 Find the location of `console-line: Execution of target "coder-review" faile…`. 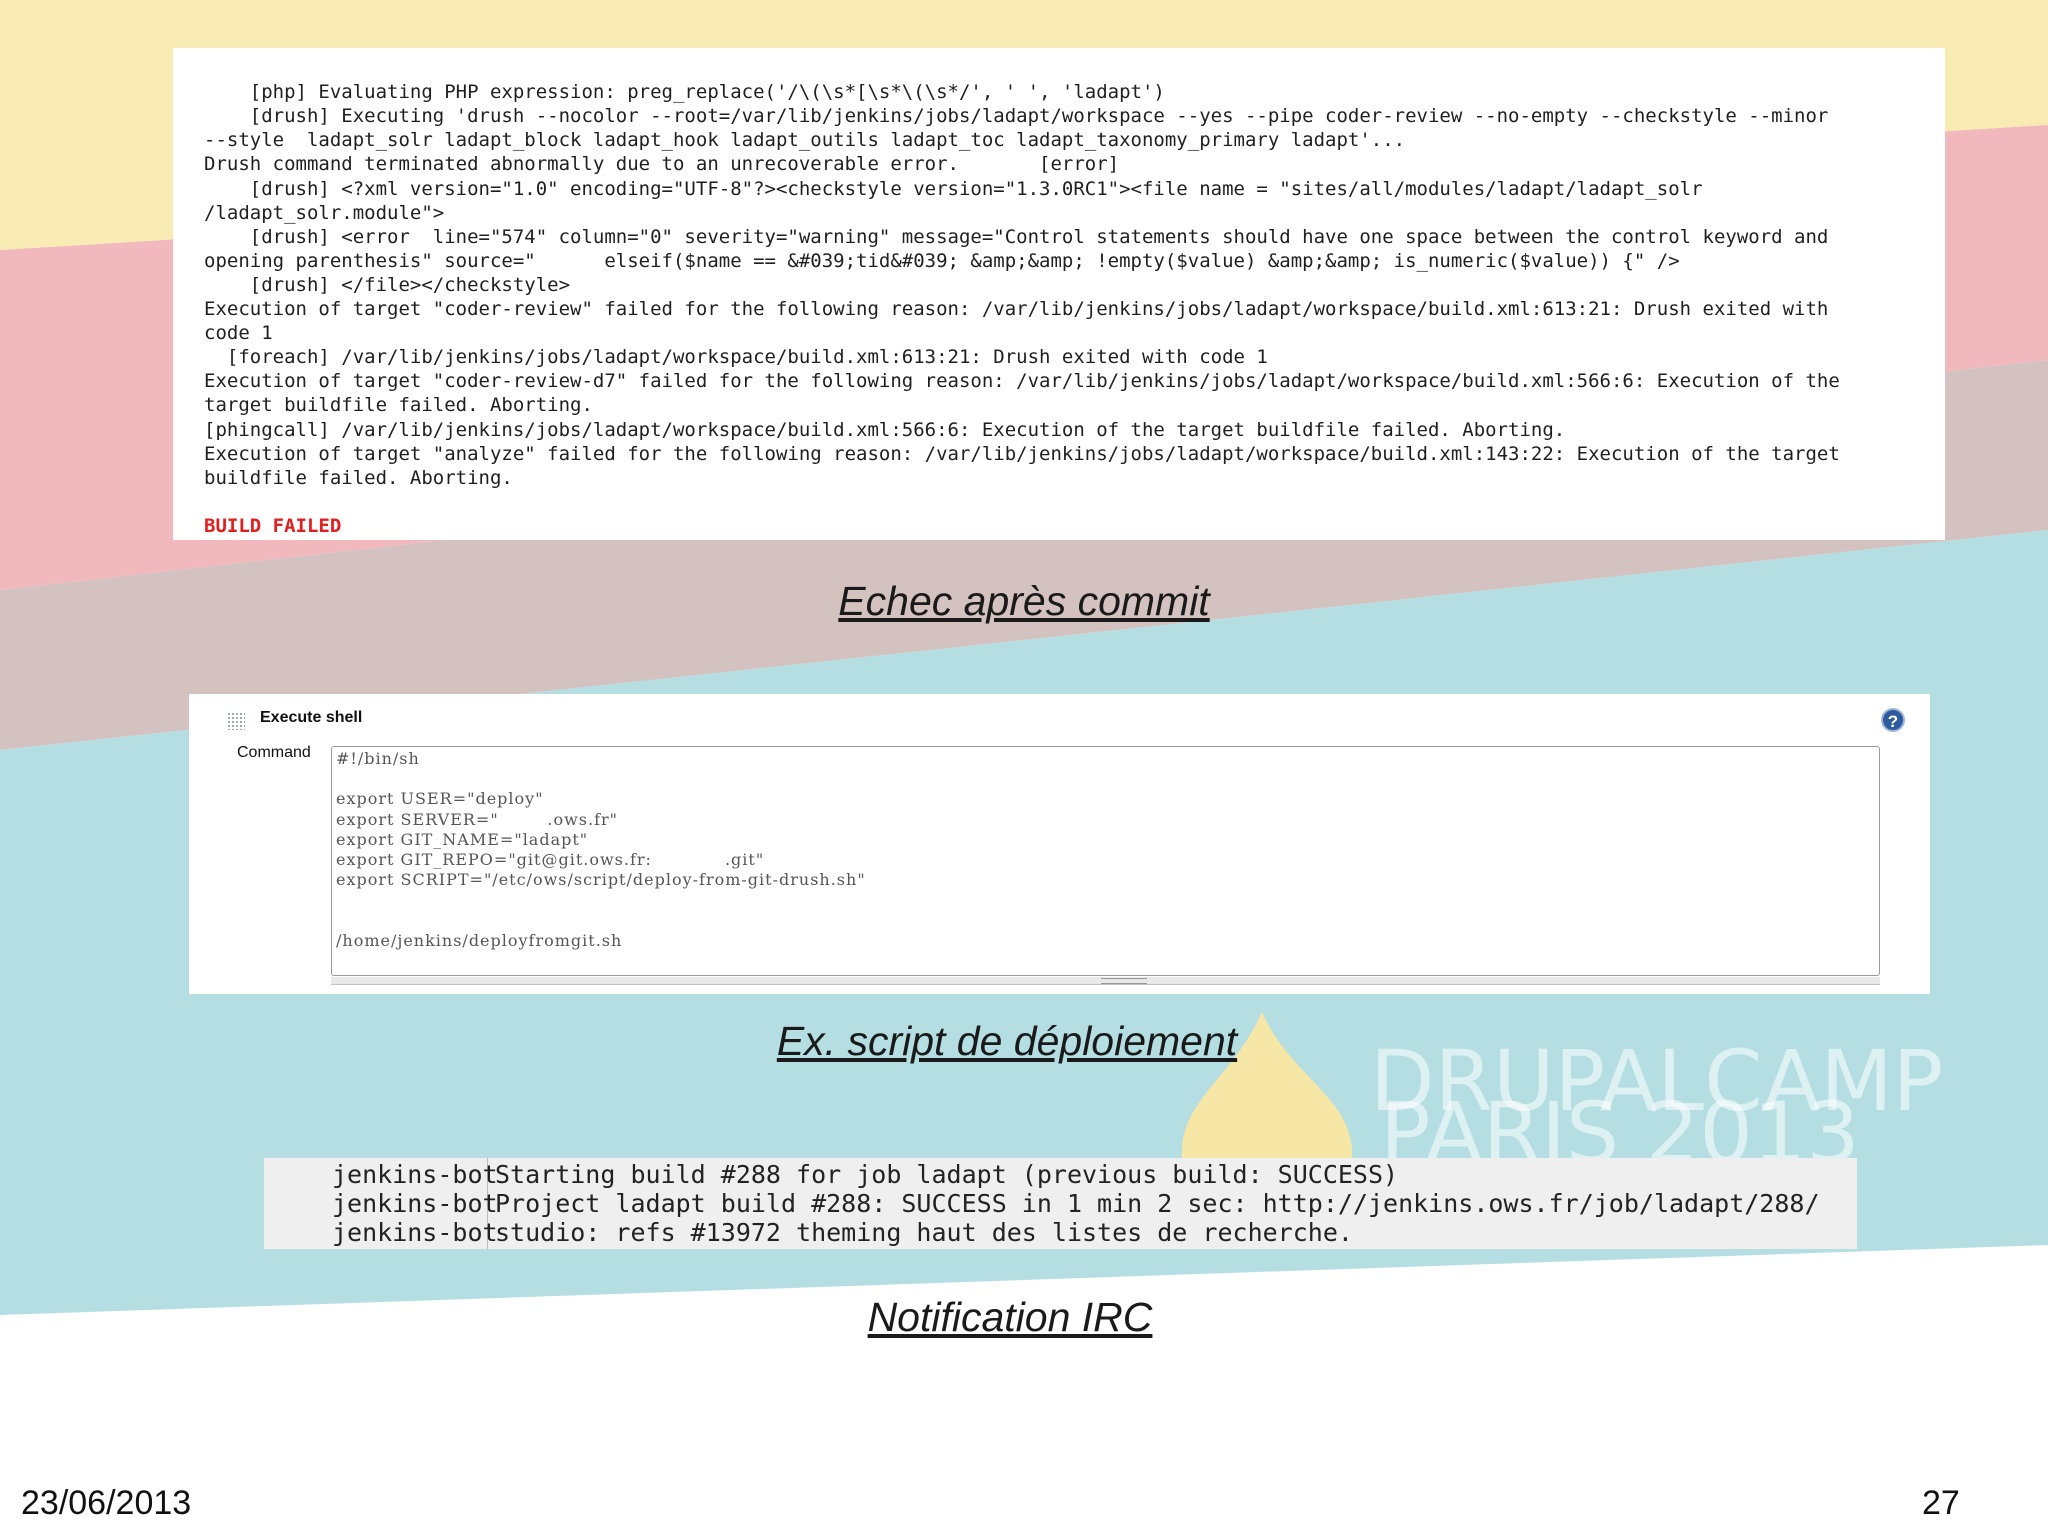

console-line: Execution of target "coder-review" faile… is located at coordinates (1016, 309).